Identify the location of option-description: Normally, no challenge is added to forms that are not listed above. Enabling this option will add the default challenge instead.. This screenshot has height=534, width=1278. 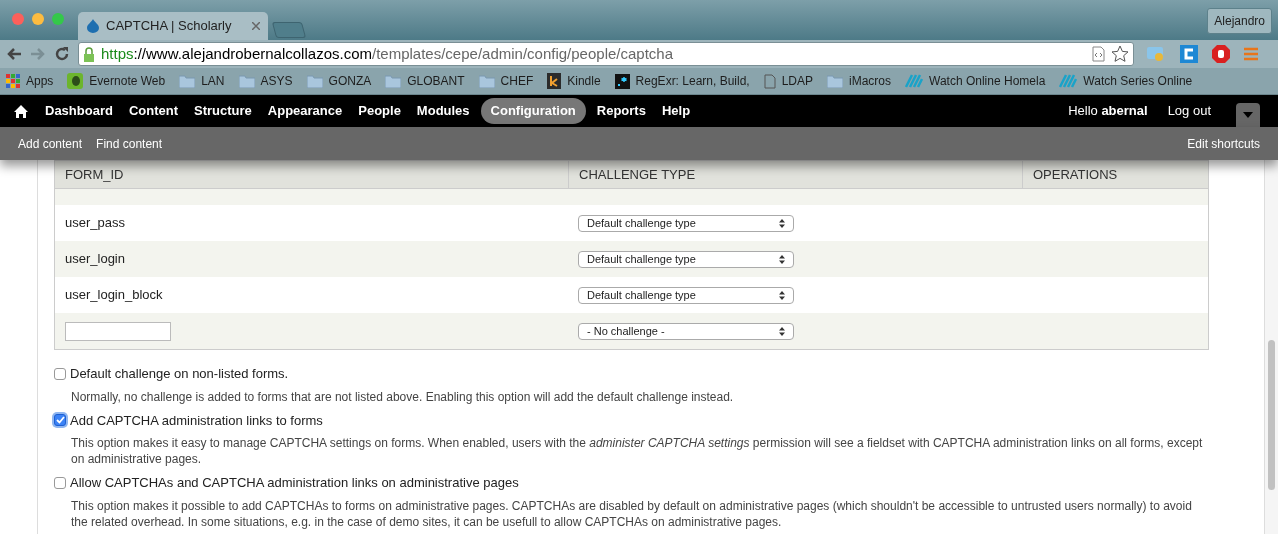
(403, 396).